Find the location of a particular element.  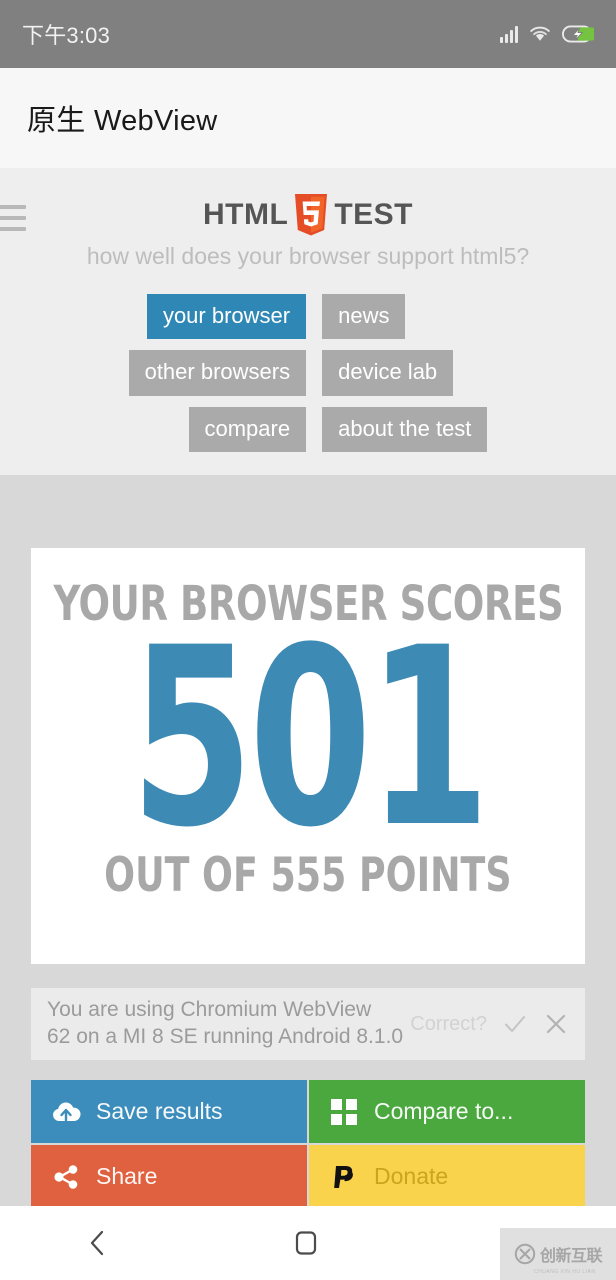

nav-button-device-lab: device lab is located at coordinates (388, 373).